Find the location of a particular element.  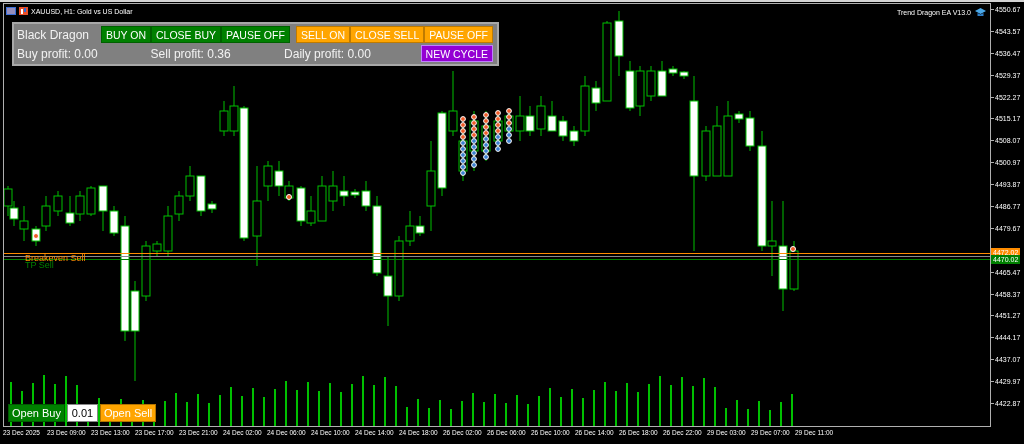

open-buy-button: Open Buy is located at coordinates (36, 413).